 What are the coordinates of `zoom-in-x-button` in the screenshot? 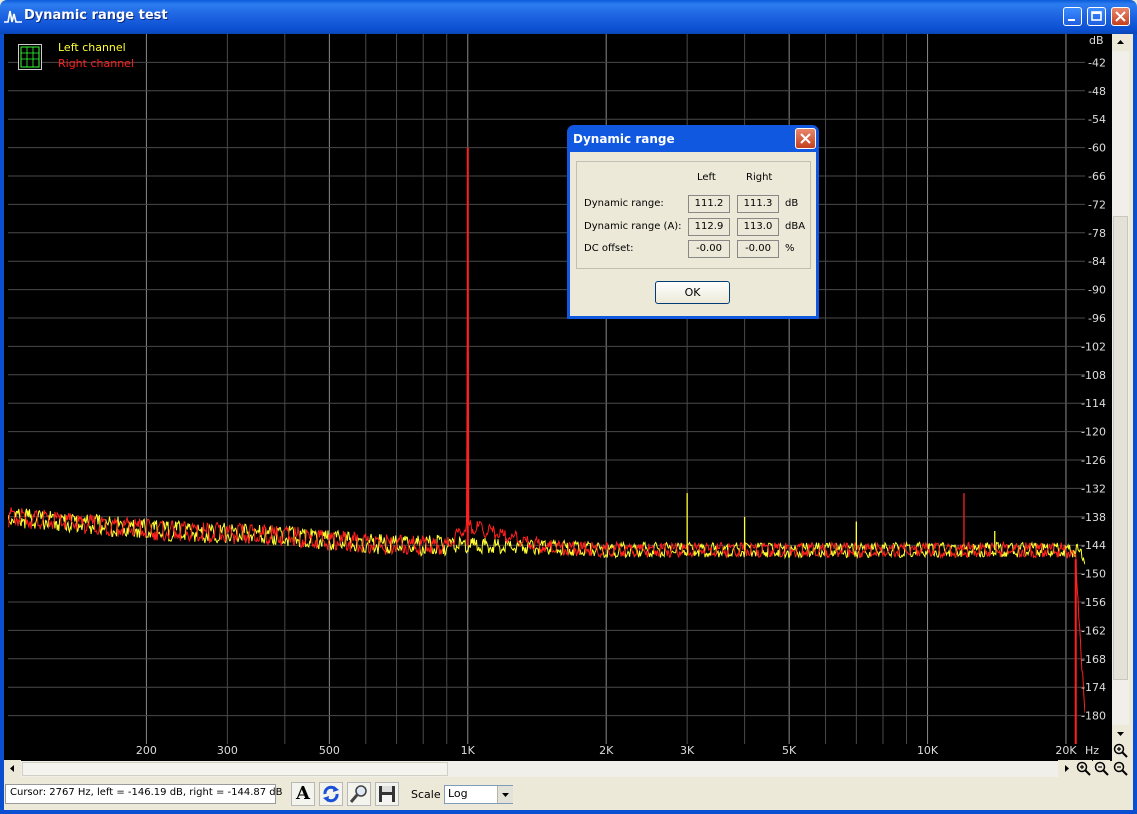 It's located at (1083, 768).